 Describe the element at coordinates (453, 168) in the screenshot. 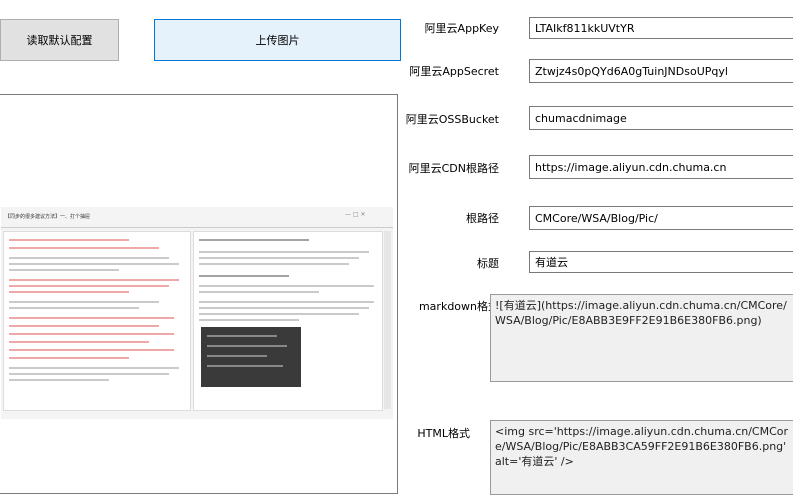

I see `cdn-root-label: 阿里云CDN根路径` at that location.